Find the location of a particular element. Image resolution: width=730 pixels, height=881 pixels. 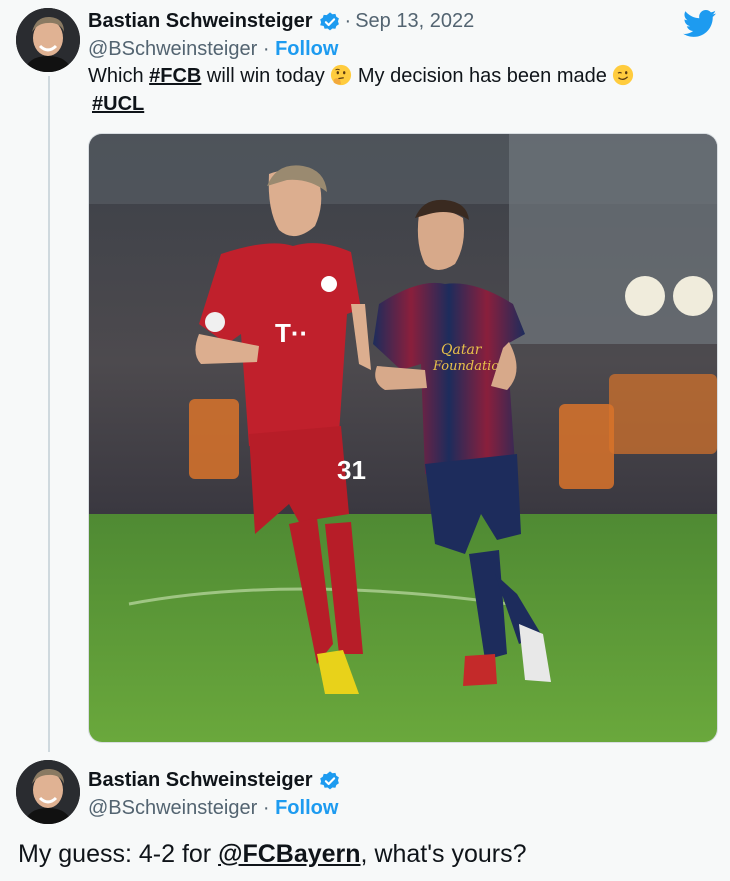

reply-handle-row: @BSchweinsteiger · Follow is located at coordinates (213, 808).